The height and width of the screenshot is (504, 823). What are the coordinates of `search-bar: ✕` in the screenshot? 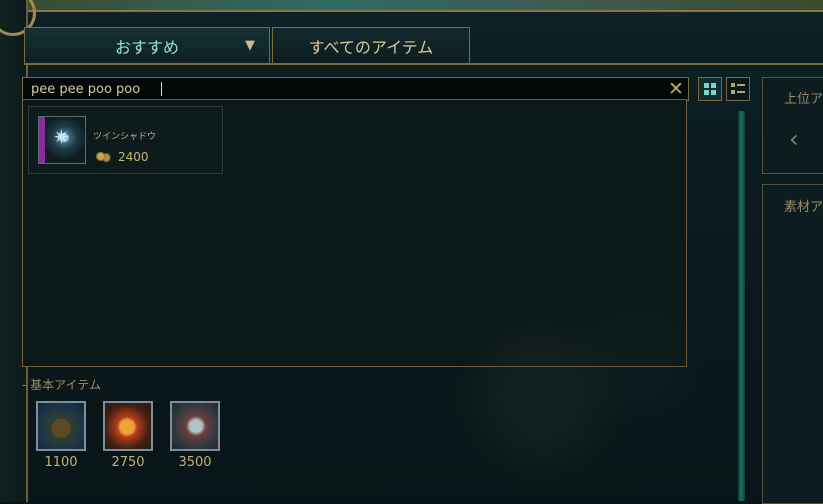 It's located at (355, 89).